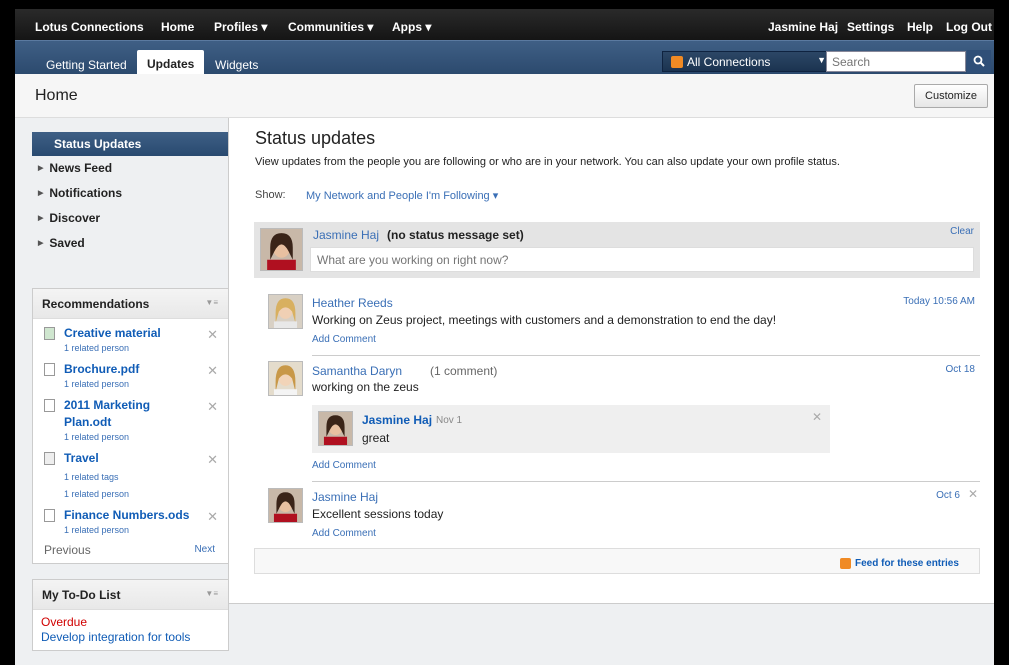  I want to click on status-input, so click(642, 259).